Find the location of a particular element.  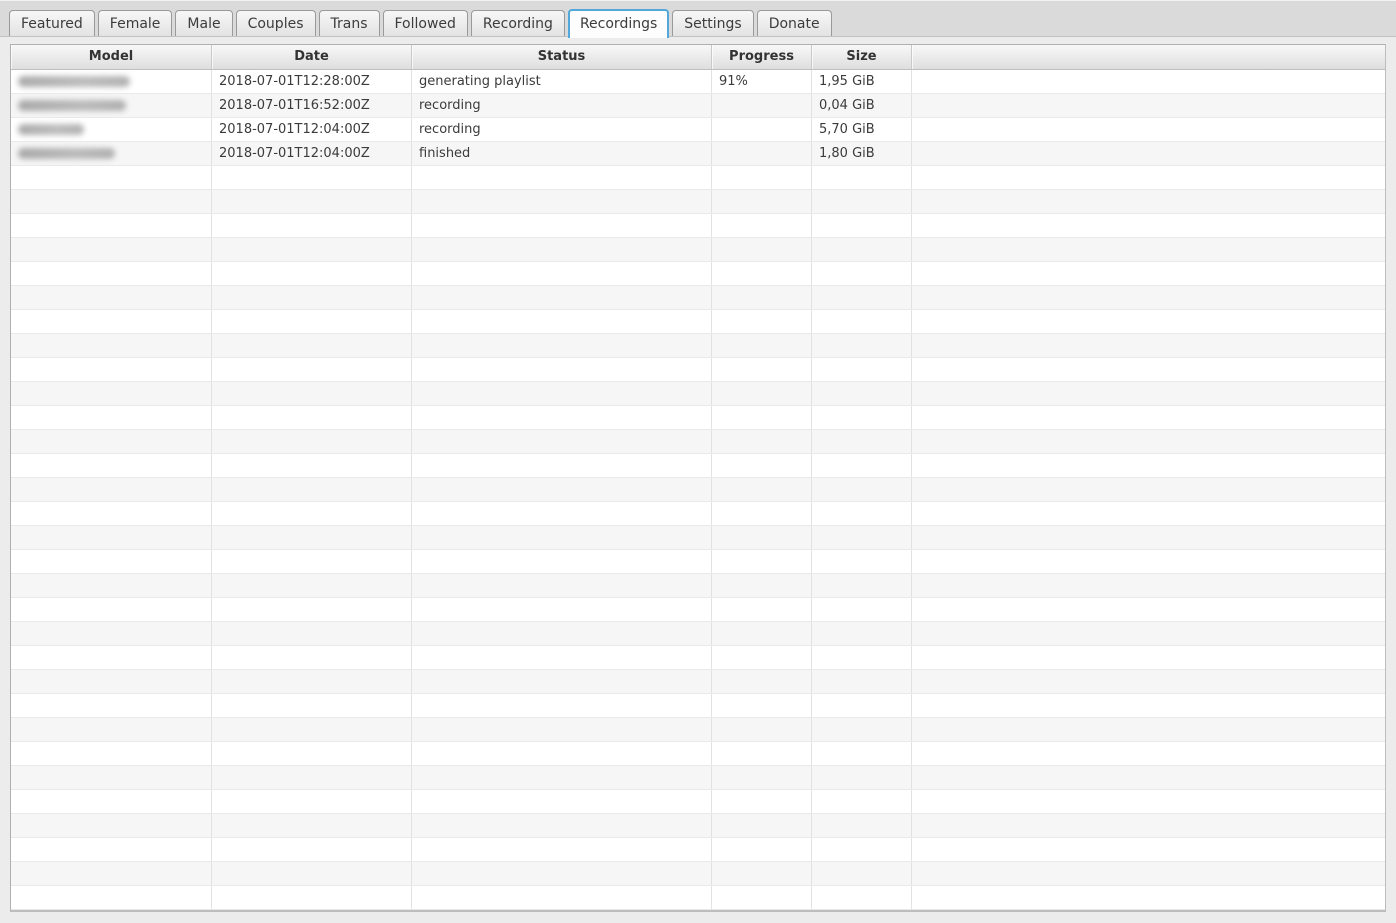

tab-recordings: Recordings is located at coordinates (618, 23).